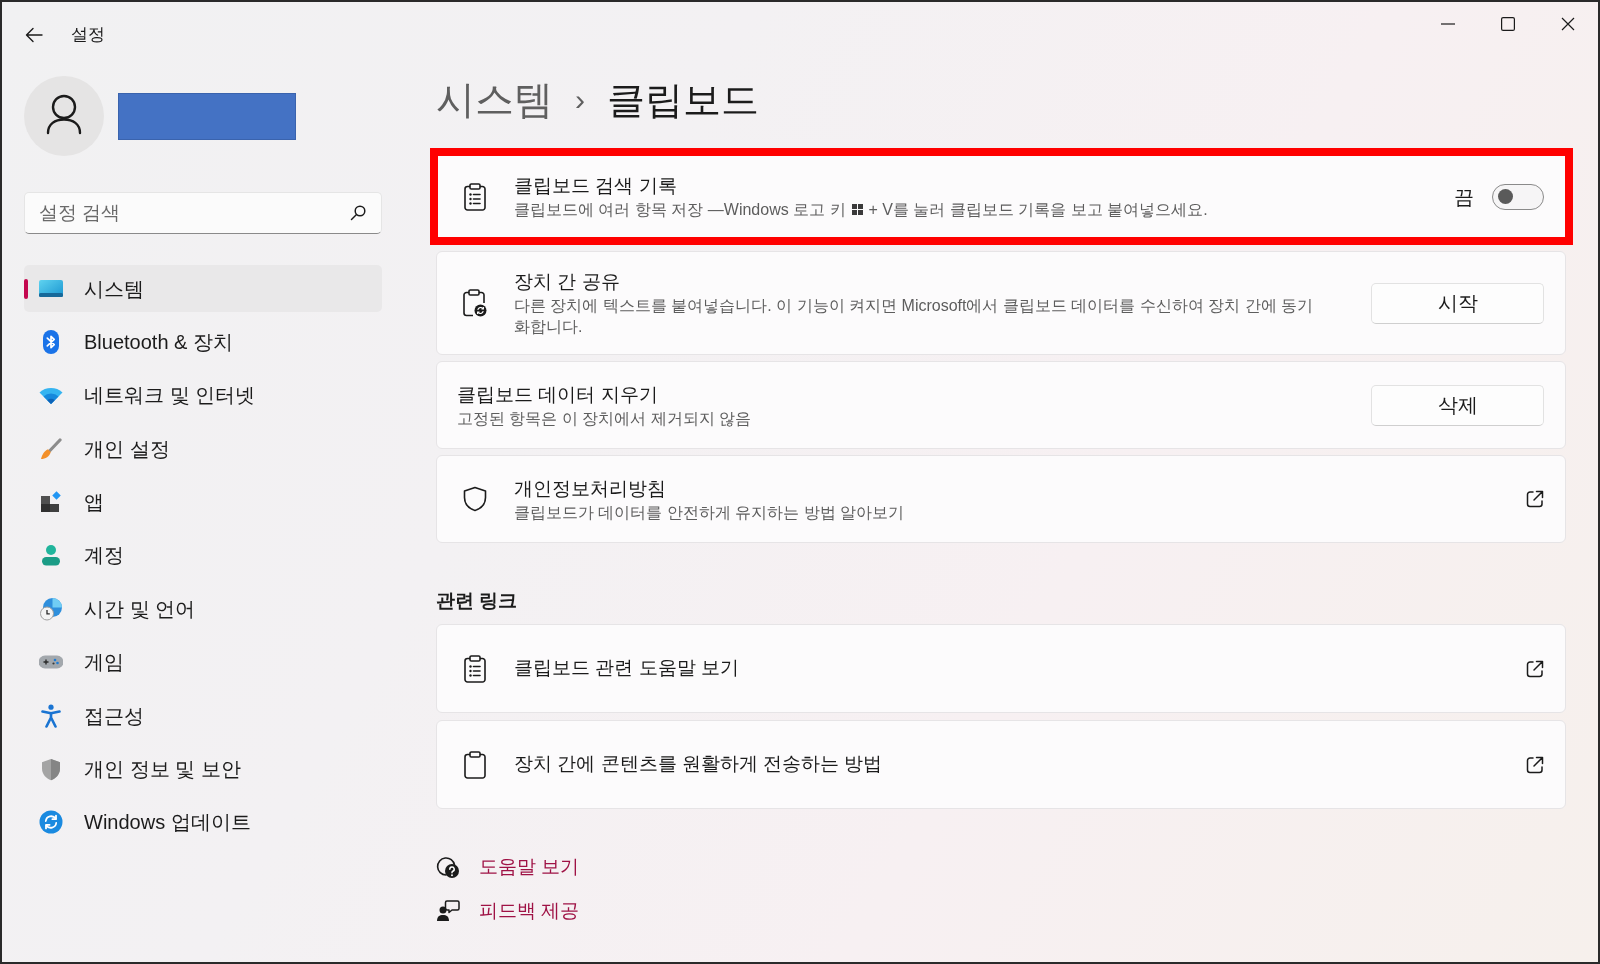  I want to click on nav-item: 네트워크 및 인터넷, so click(203, 395).